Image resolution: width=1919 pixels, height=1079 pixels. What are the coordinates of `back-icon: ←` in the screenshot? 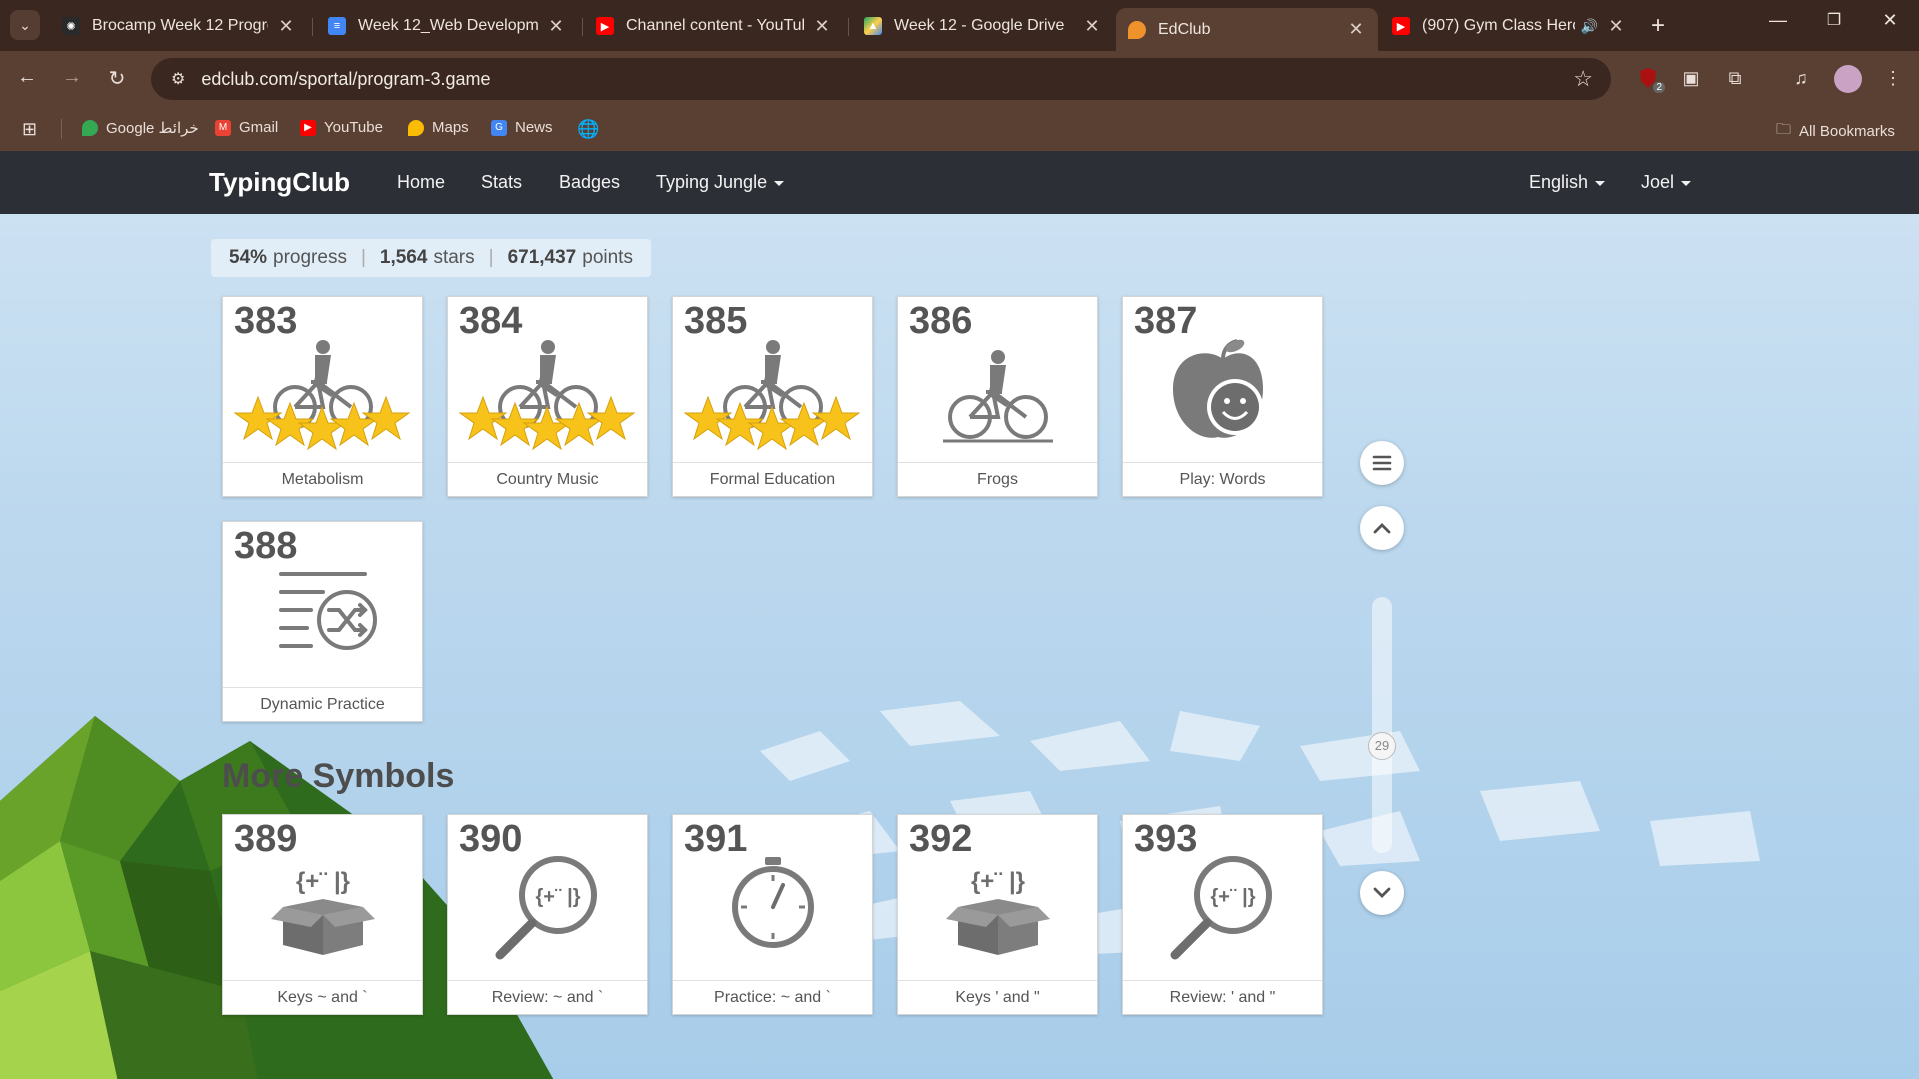 It's located at (27, 77).